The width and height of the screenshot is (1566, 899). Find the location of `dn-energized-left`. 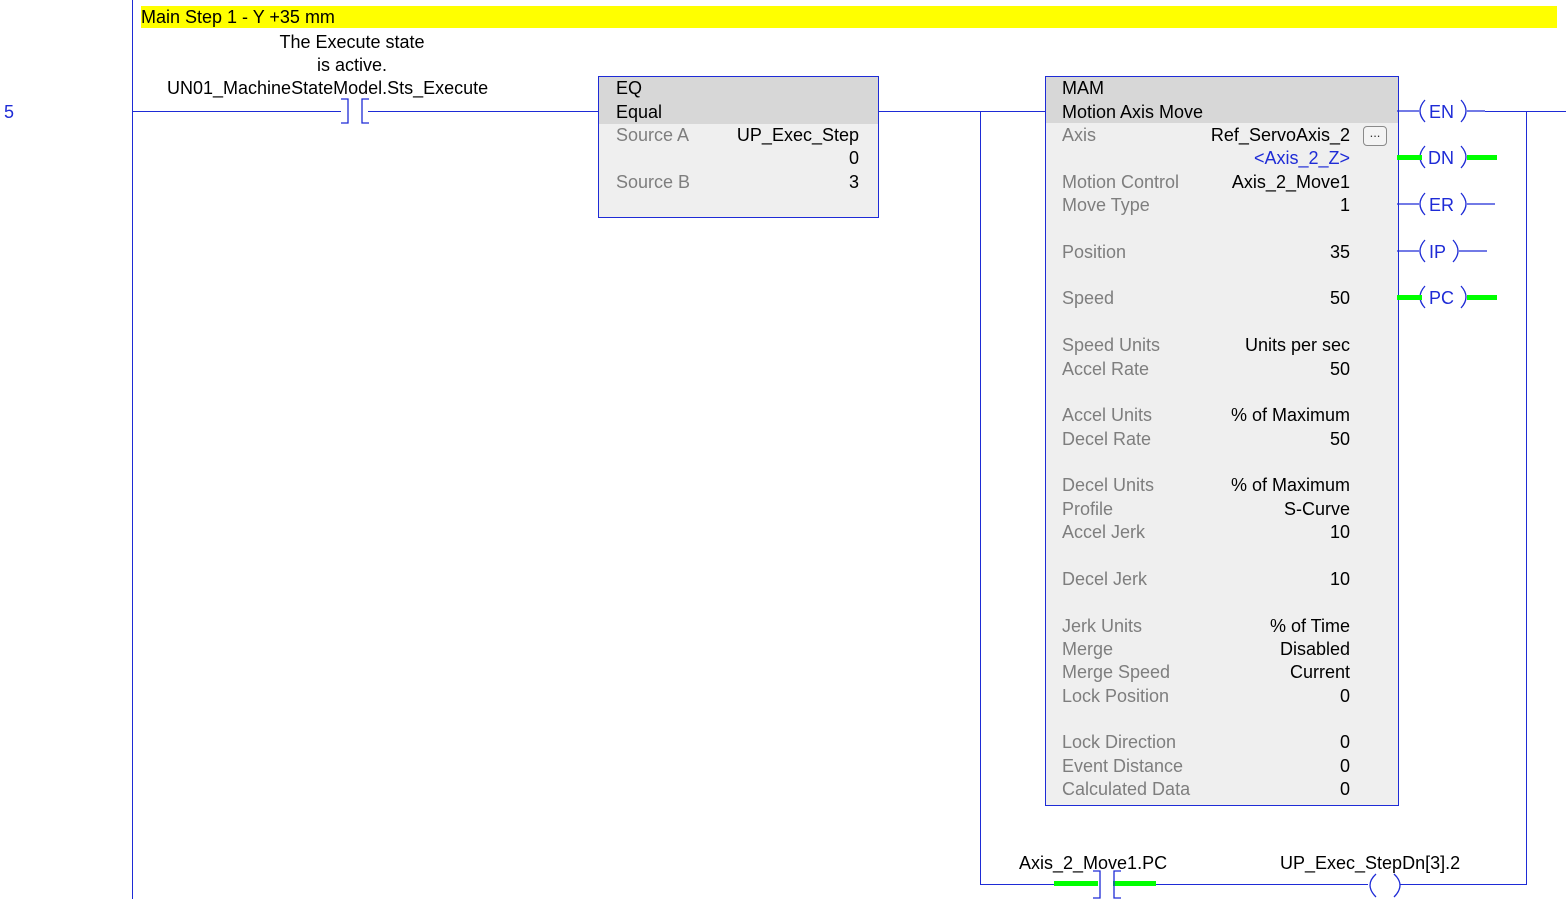

dn-energized-left is located at coordinates (1409, 157).